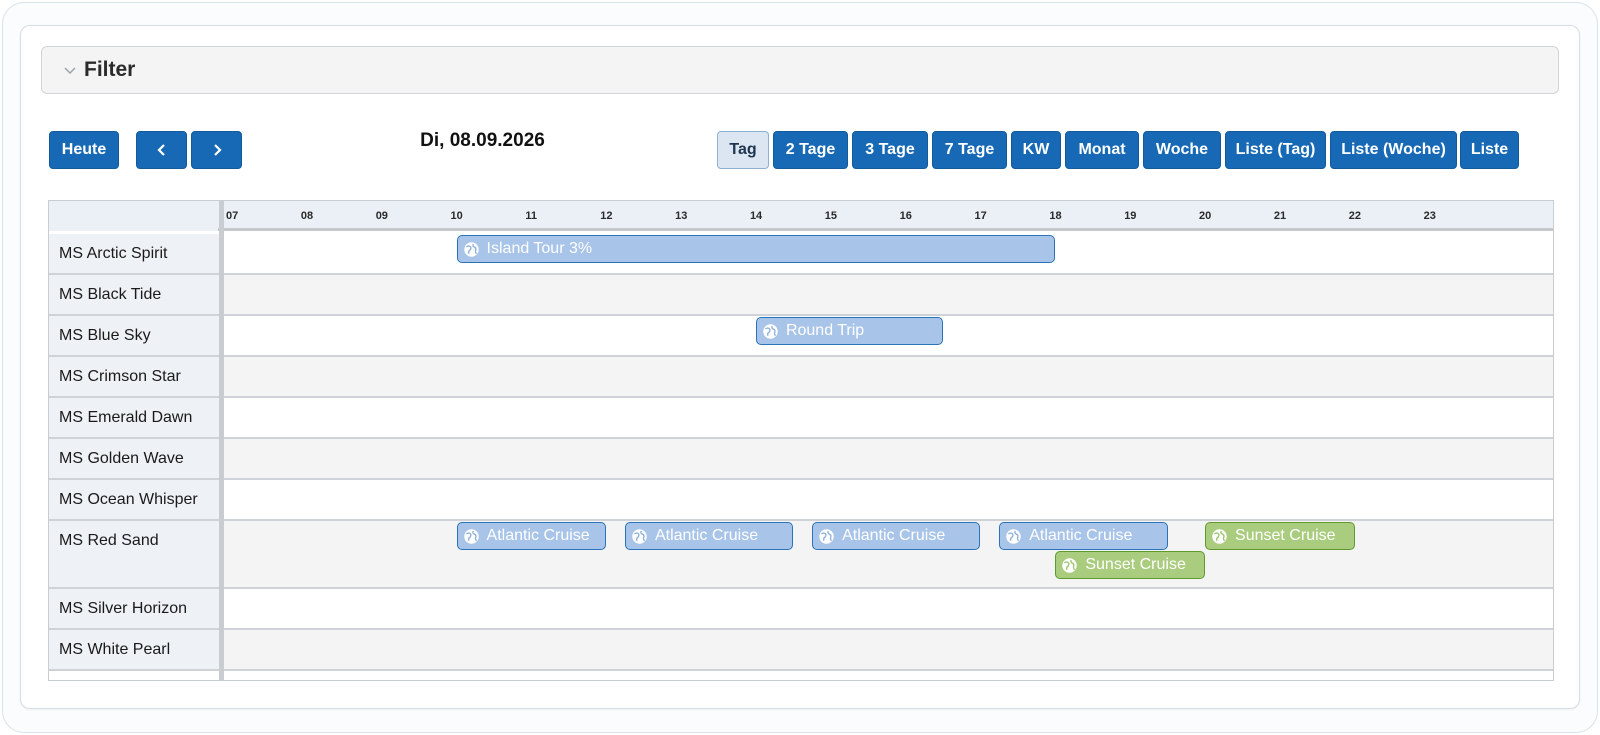 This screenshot has height=735, width=1600. I want to click on resource-row: MS Black Tide, so click(801, 295).